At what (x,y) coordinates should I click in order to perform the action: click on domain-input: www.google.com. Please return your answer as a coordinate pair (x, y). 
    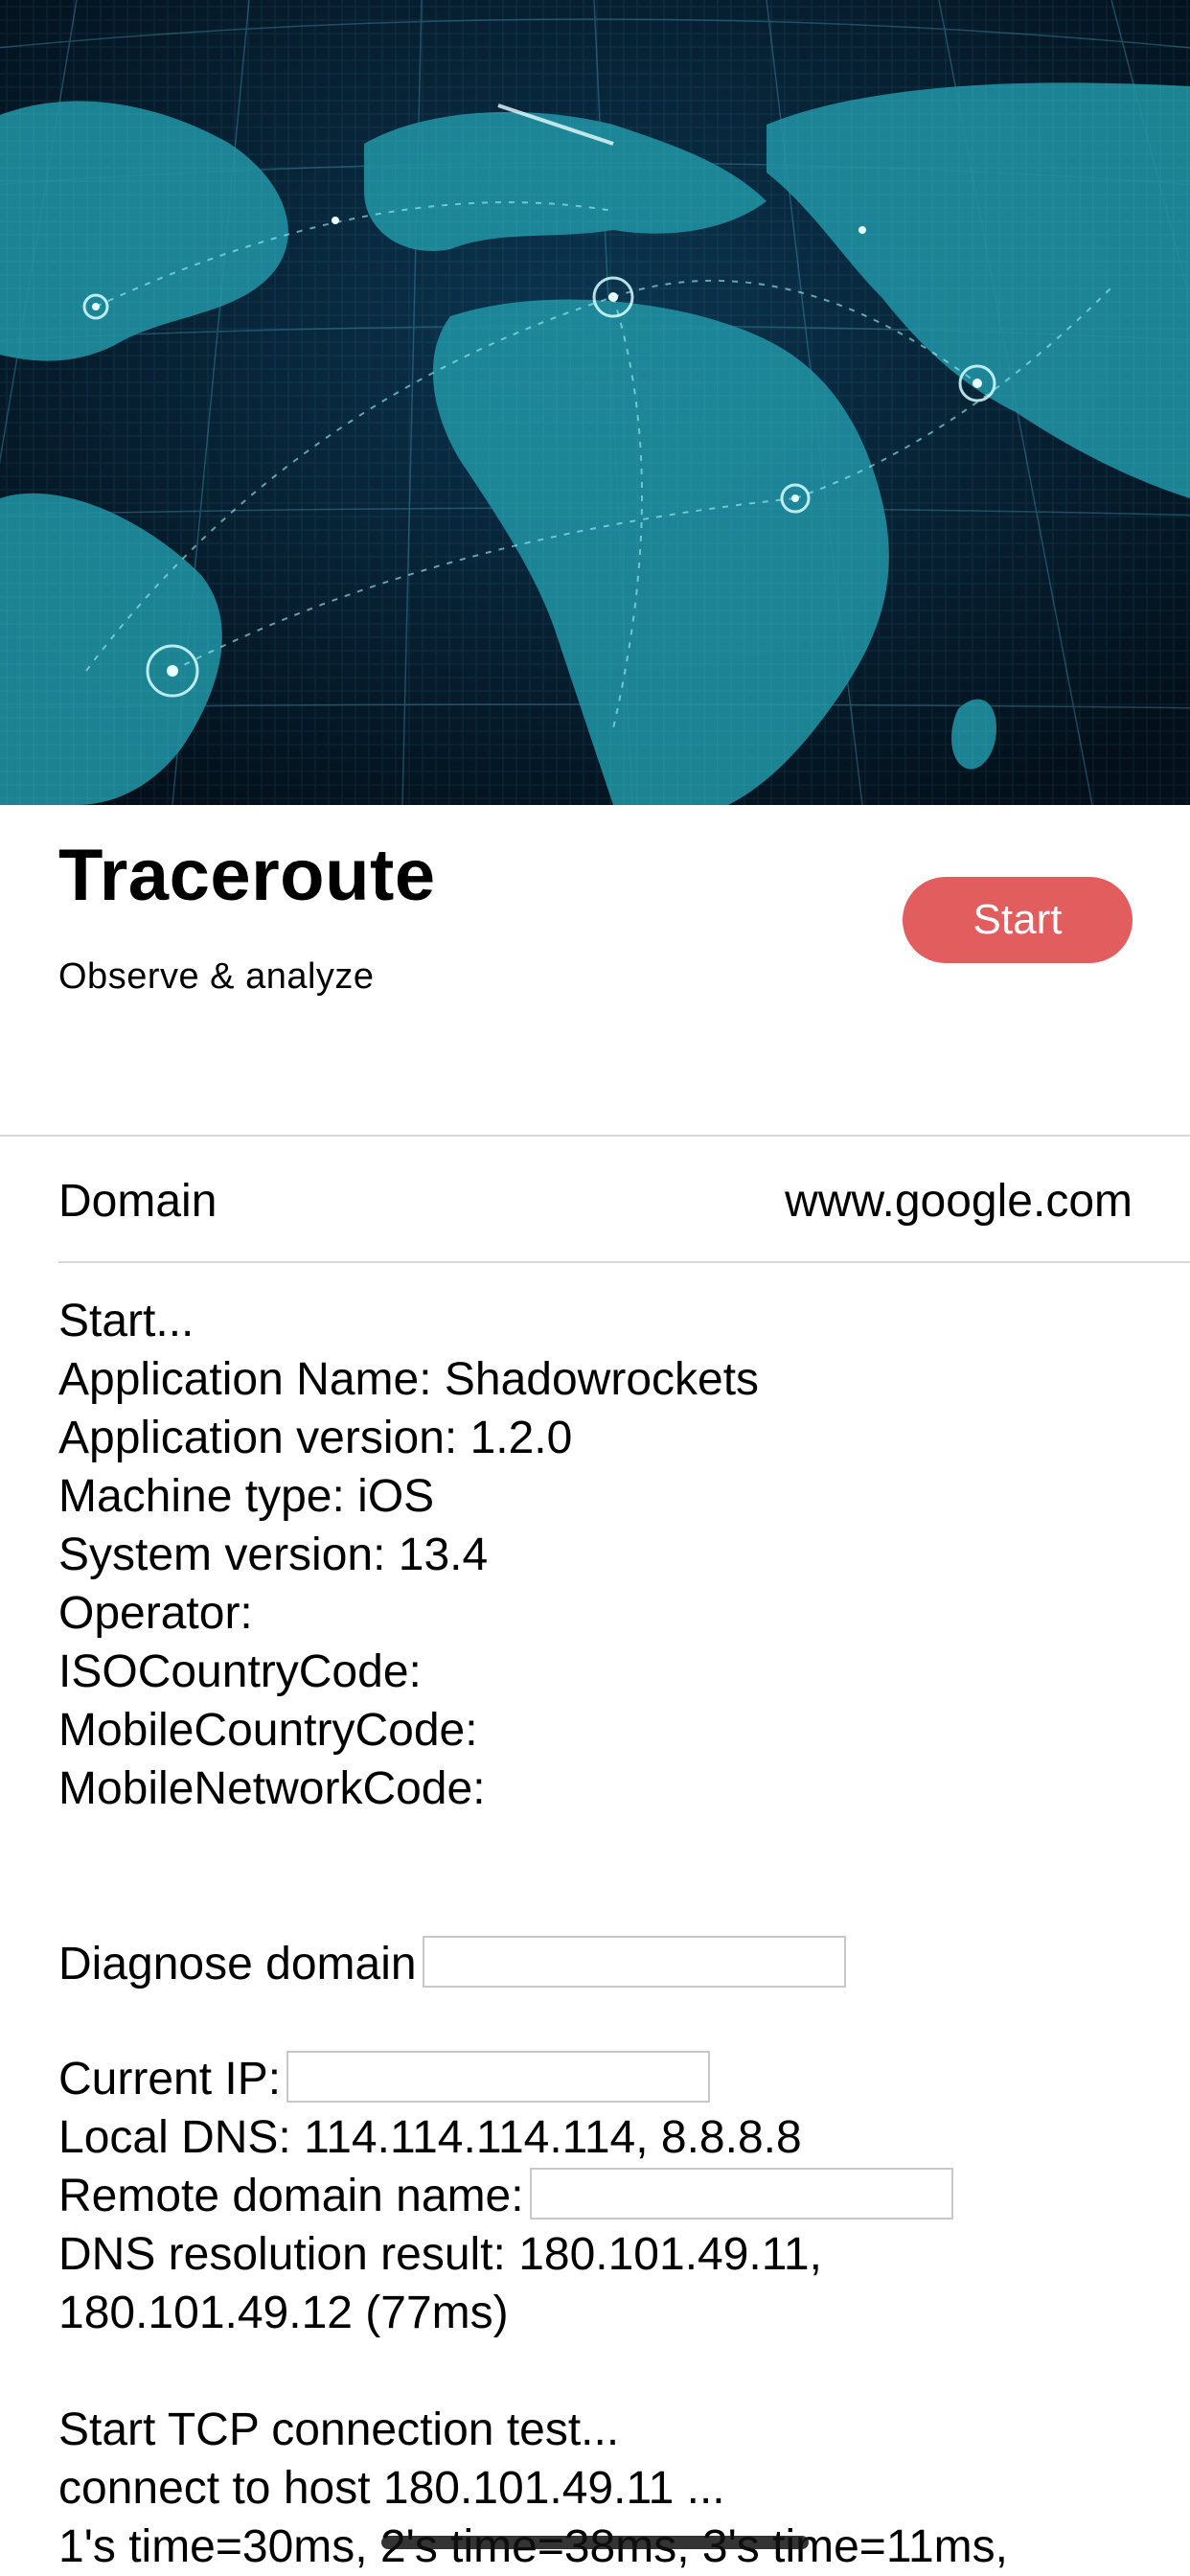
    Looking at the image, I should click on (951, 1201).